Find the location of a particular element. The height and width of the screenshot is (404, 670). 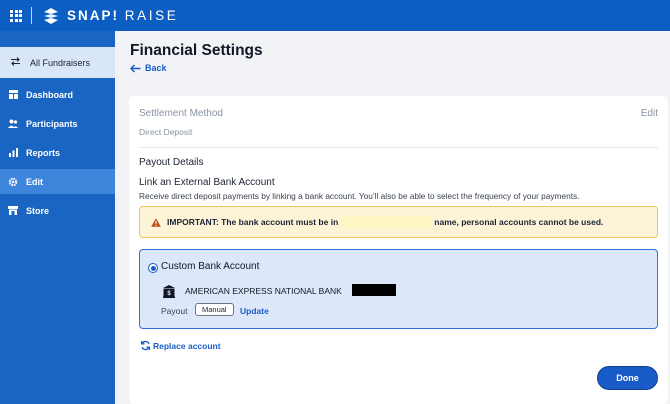

sidebar-item-label: Edit is located at coordinates (34, 181).